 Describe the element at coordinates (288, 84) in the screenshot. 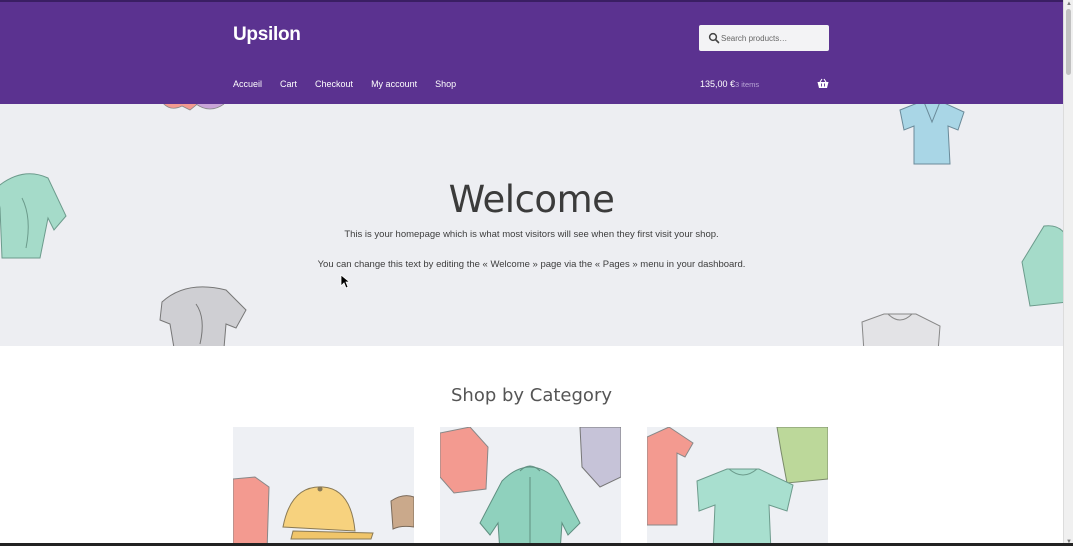

I see `nav-item-cart: Cart` at that location.